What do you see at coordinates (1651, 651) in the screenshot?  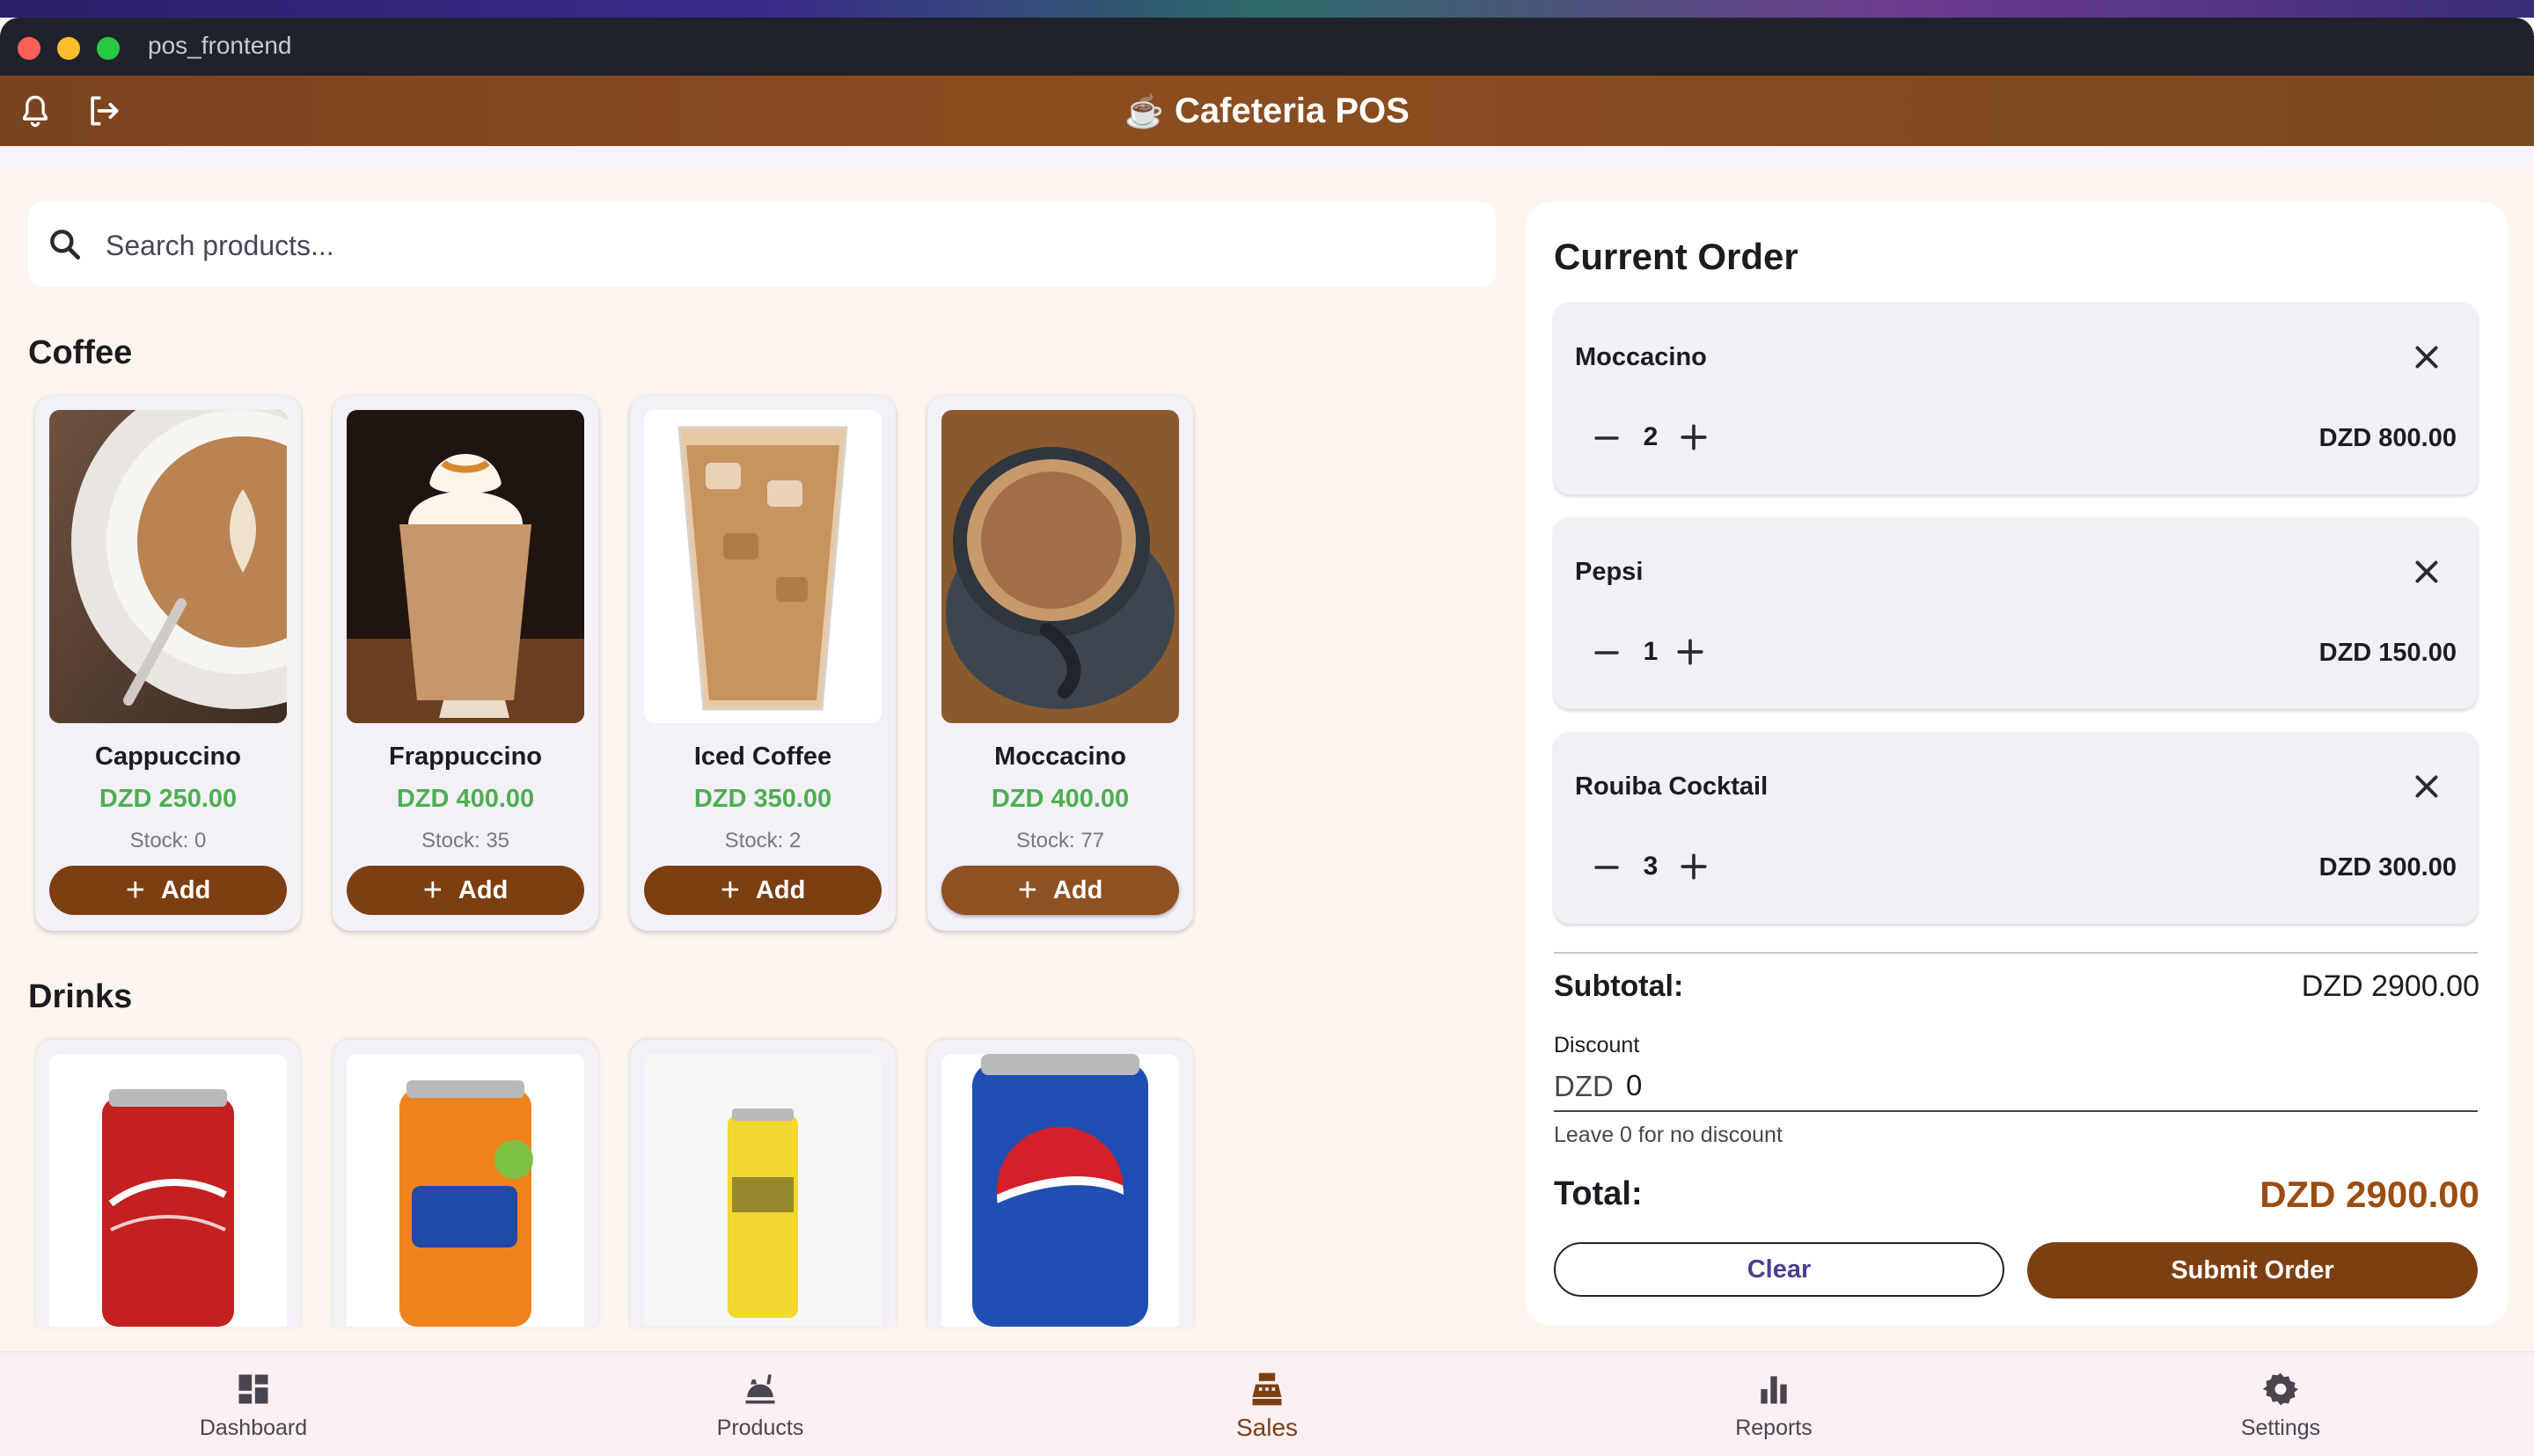 I see `order-item-quantity: 1` at bounding box center [1651, 651].